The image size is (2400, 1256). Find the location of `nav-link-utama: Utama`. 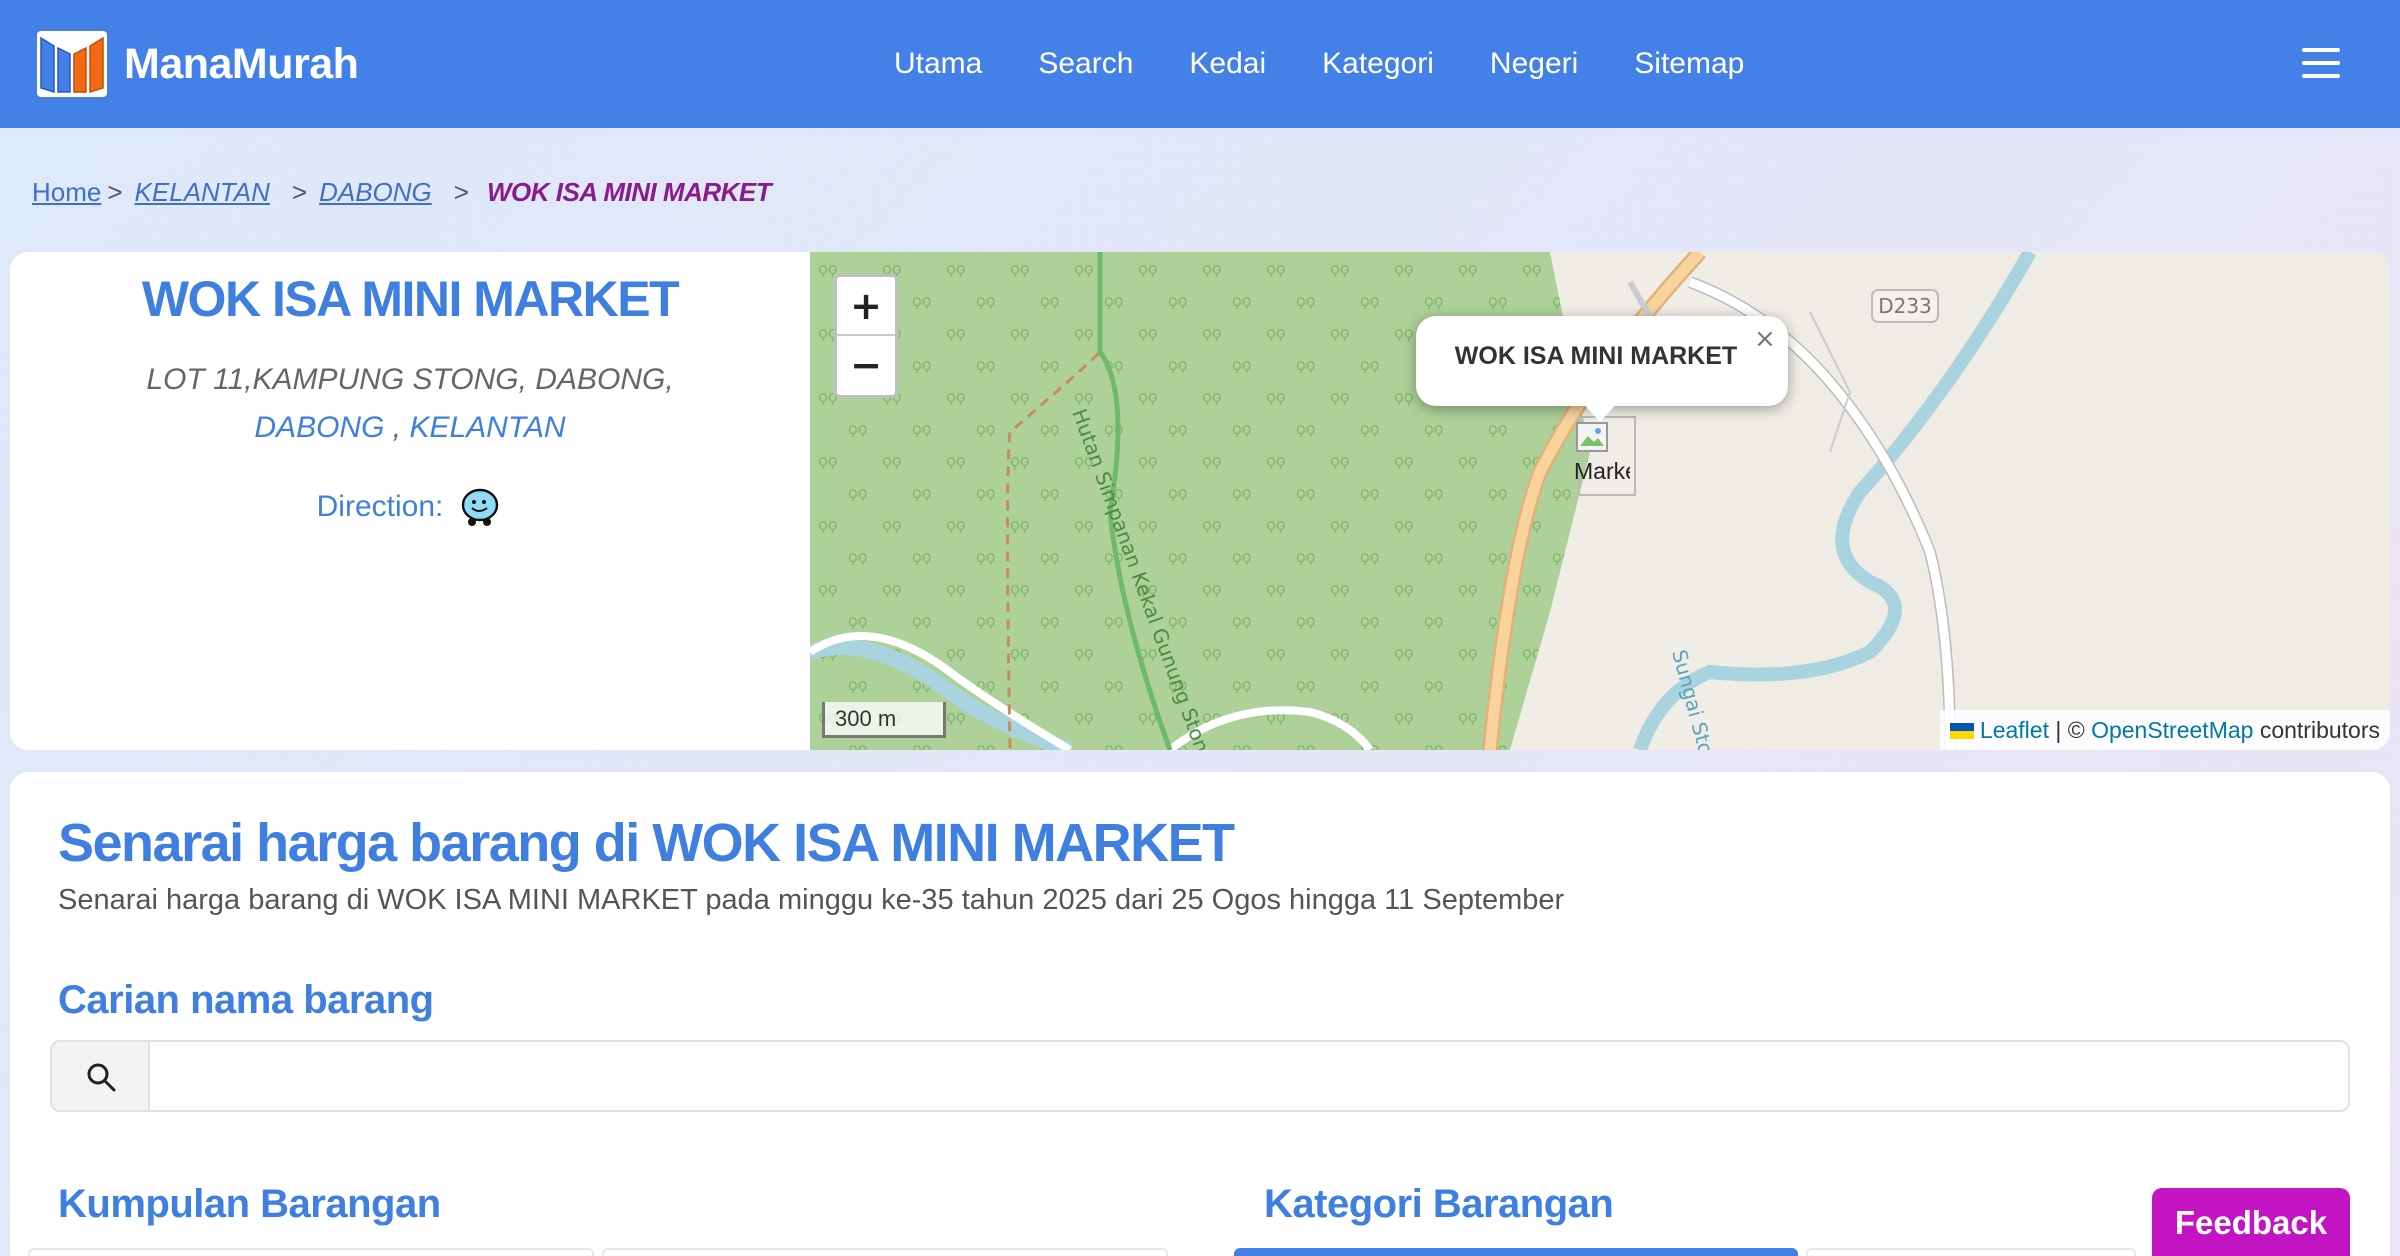

nav-link-utama: Utama is located at coordinates (938, 64).